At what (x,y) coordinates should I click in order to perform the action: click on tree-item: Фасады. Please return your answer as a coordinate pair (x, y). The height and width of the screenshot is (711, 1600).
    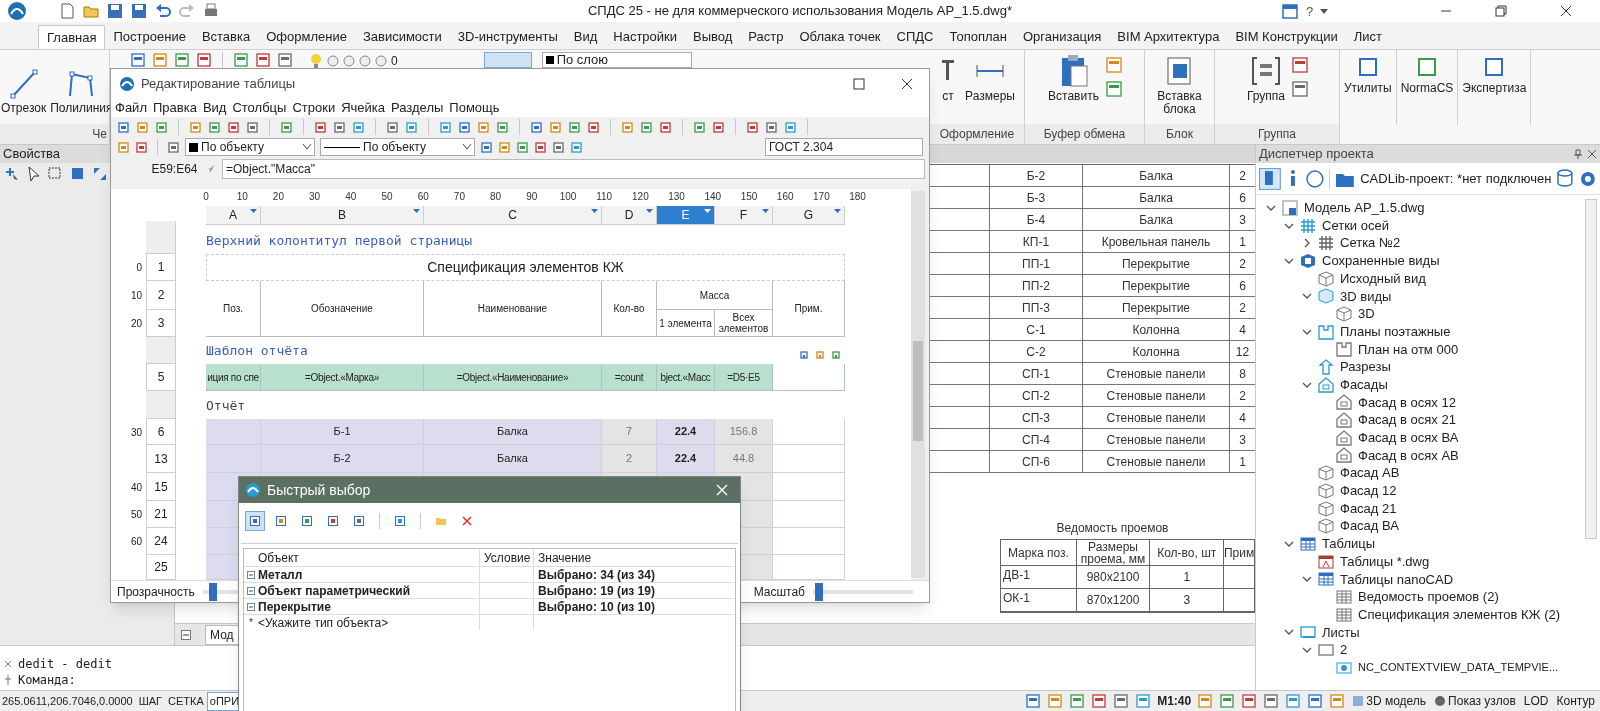
    Looking at the image, I should click on (1364, 384).